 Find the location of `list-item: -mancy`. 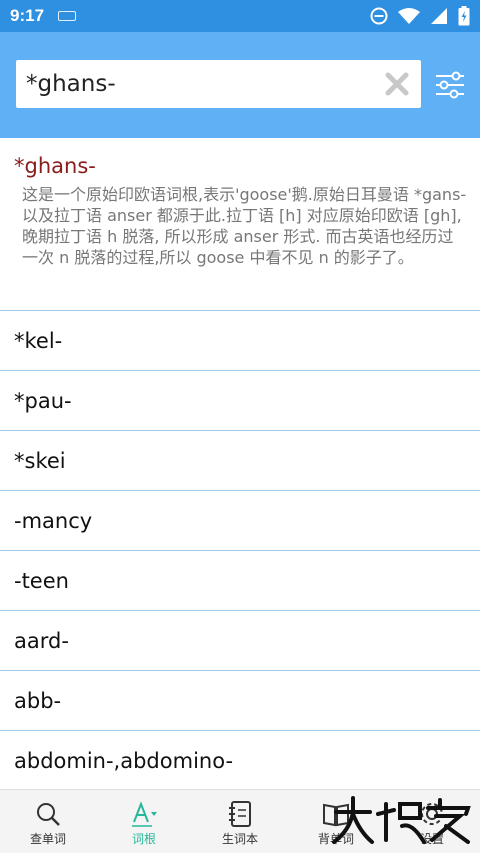

list-item: -mancy is located at coordinates (240, 521).